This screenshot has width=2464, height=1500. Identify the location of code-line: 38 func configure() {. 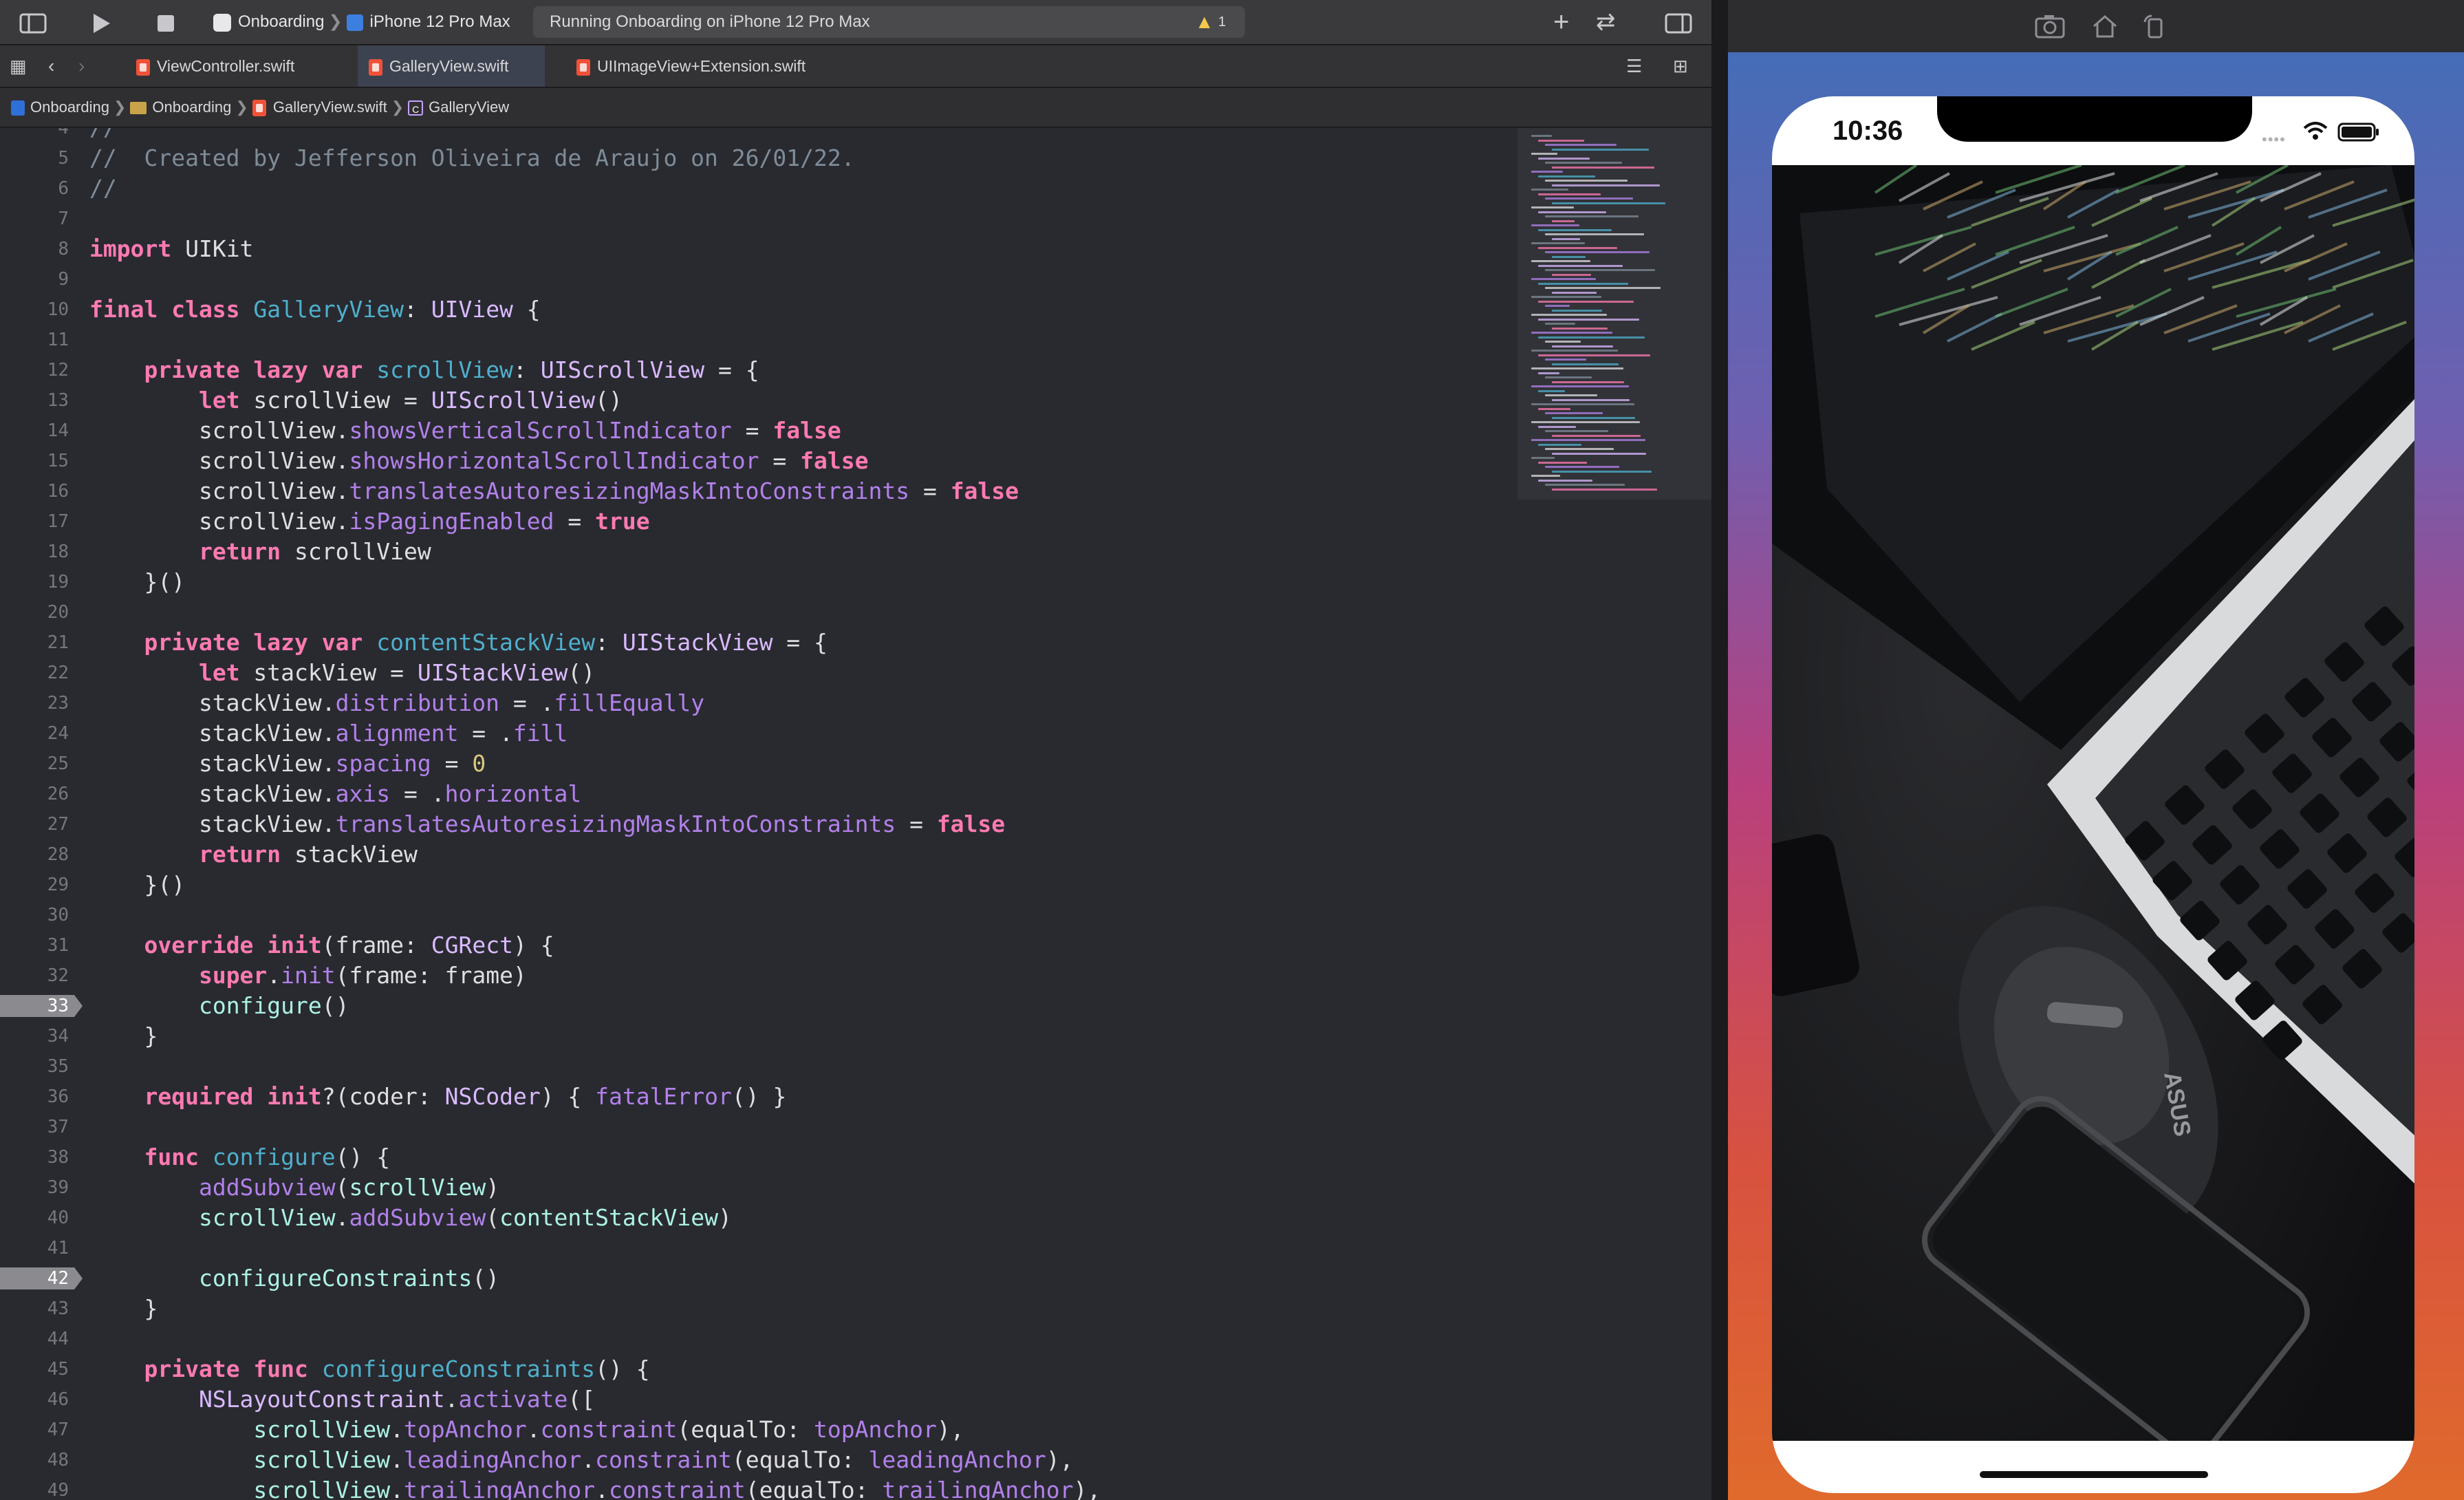
(756, 1157).